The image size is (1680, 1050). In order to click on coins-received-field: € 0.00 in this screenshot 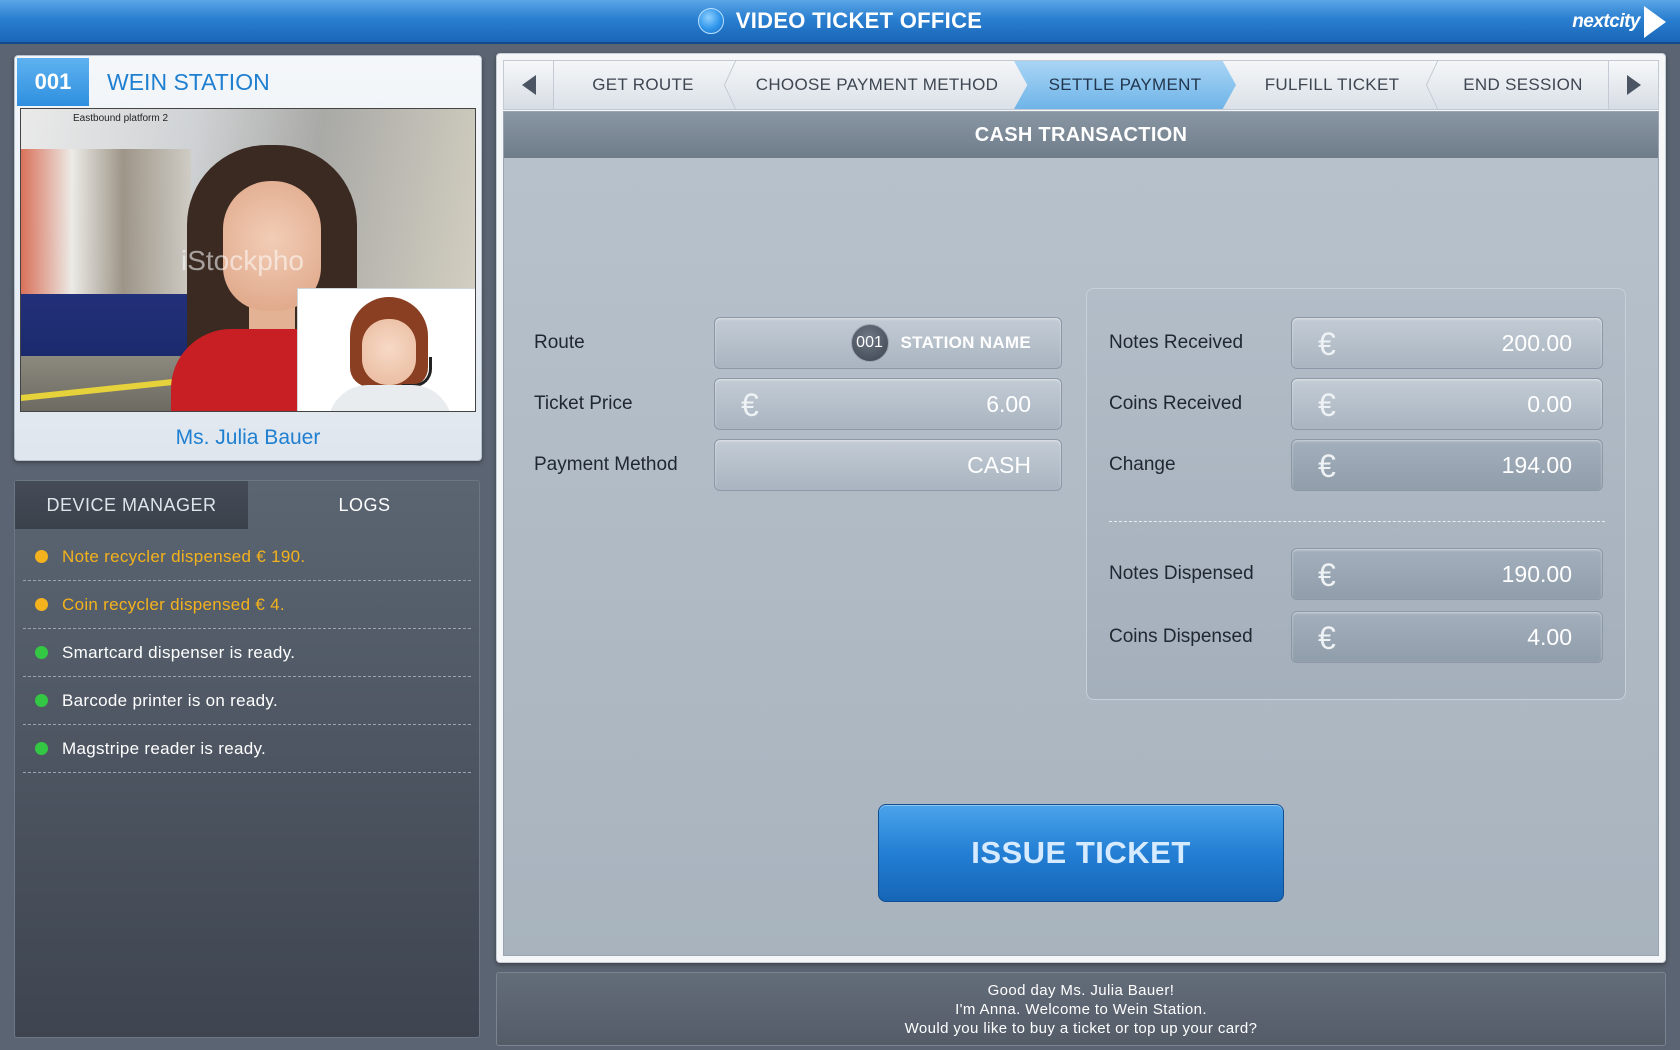, I will do `click(1447, 404)`.